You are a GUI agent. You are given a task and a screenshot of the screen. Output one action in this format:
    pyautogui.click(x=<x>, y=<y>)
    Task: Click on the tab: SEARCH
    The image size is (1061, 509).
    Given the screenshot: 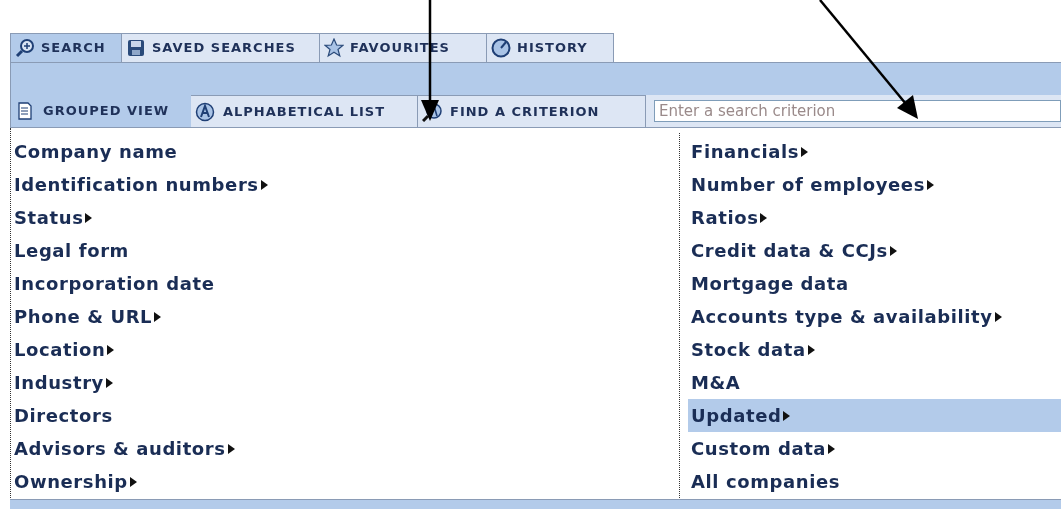 What is the action you would take?
    pyautogui.click(x=66, y=47)
    